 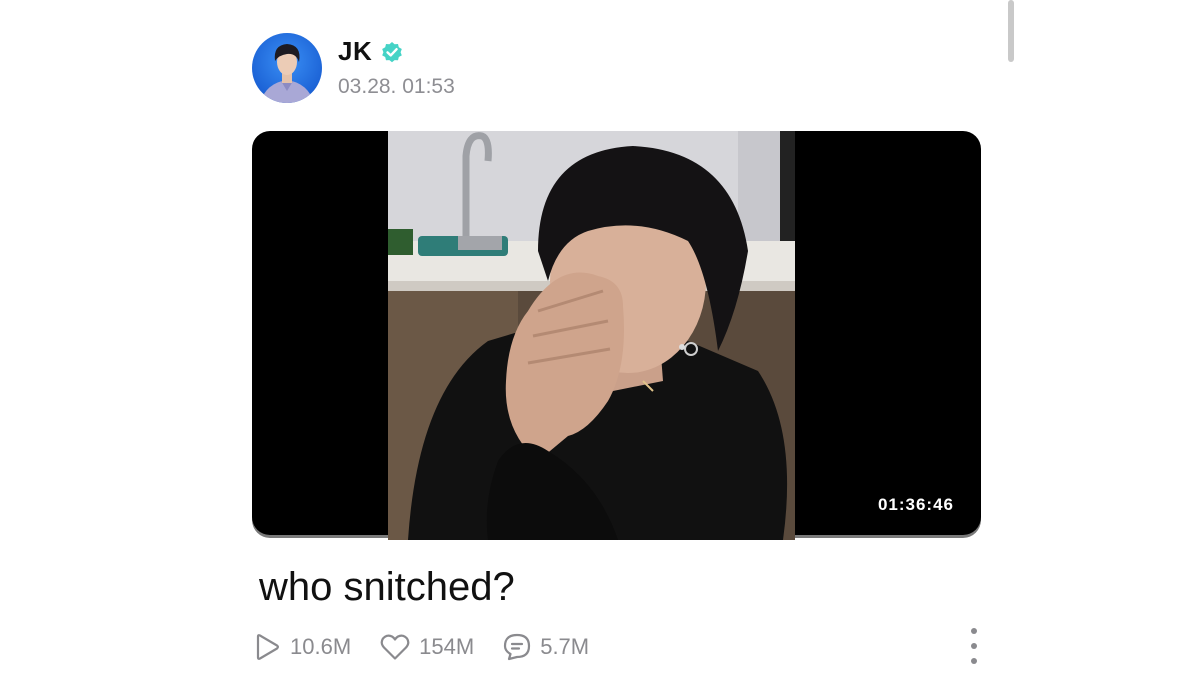 I want to click on avatar, so click(x=287, y=68).